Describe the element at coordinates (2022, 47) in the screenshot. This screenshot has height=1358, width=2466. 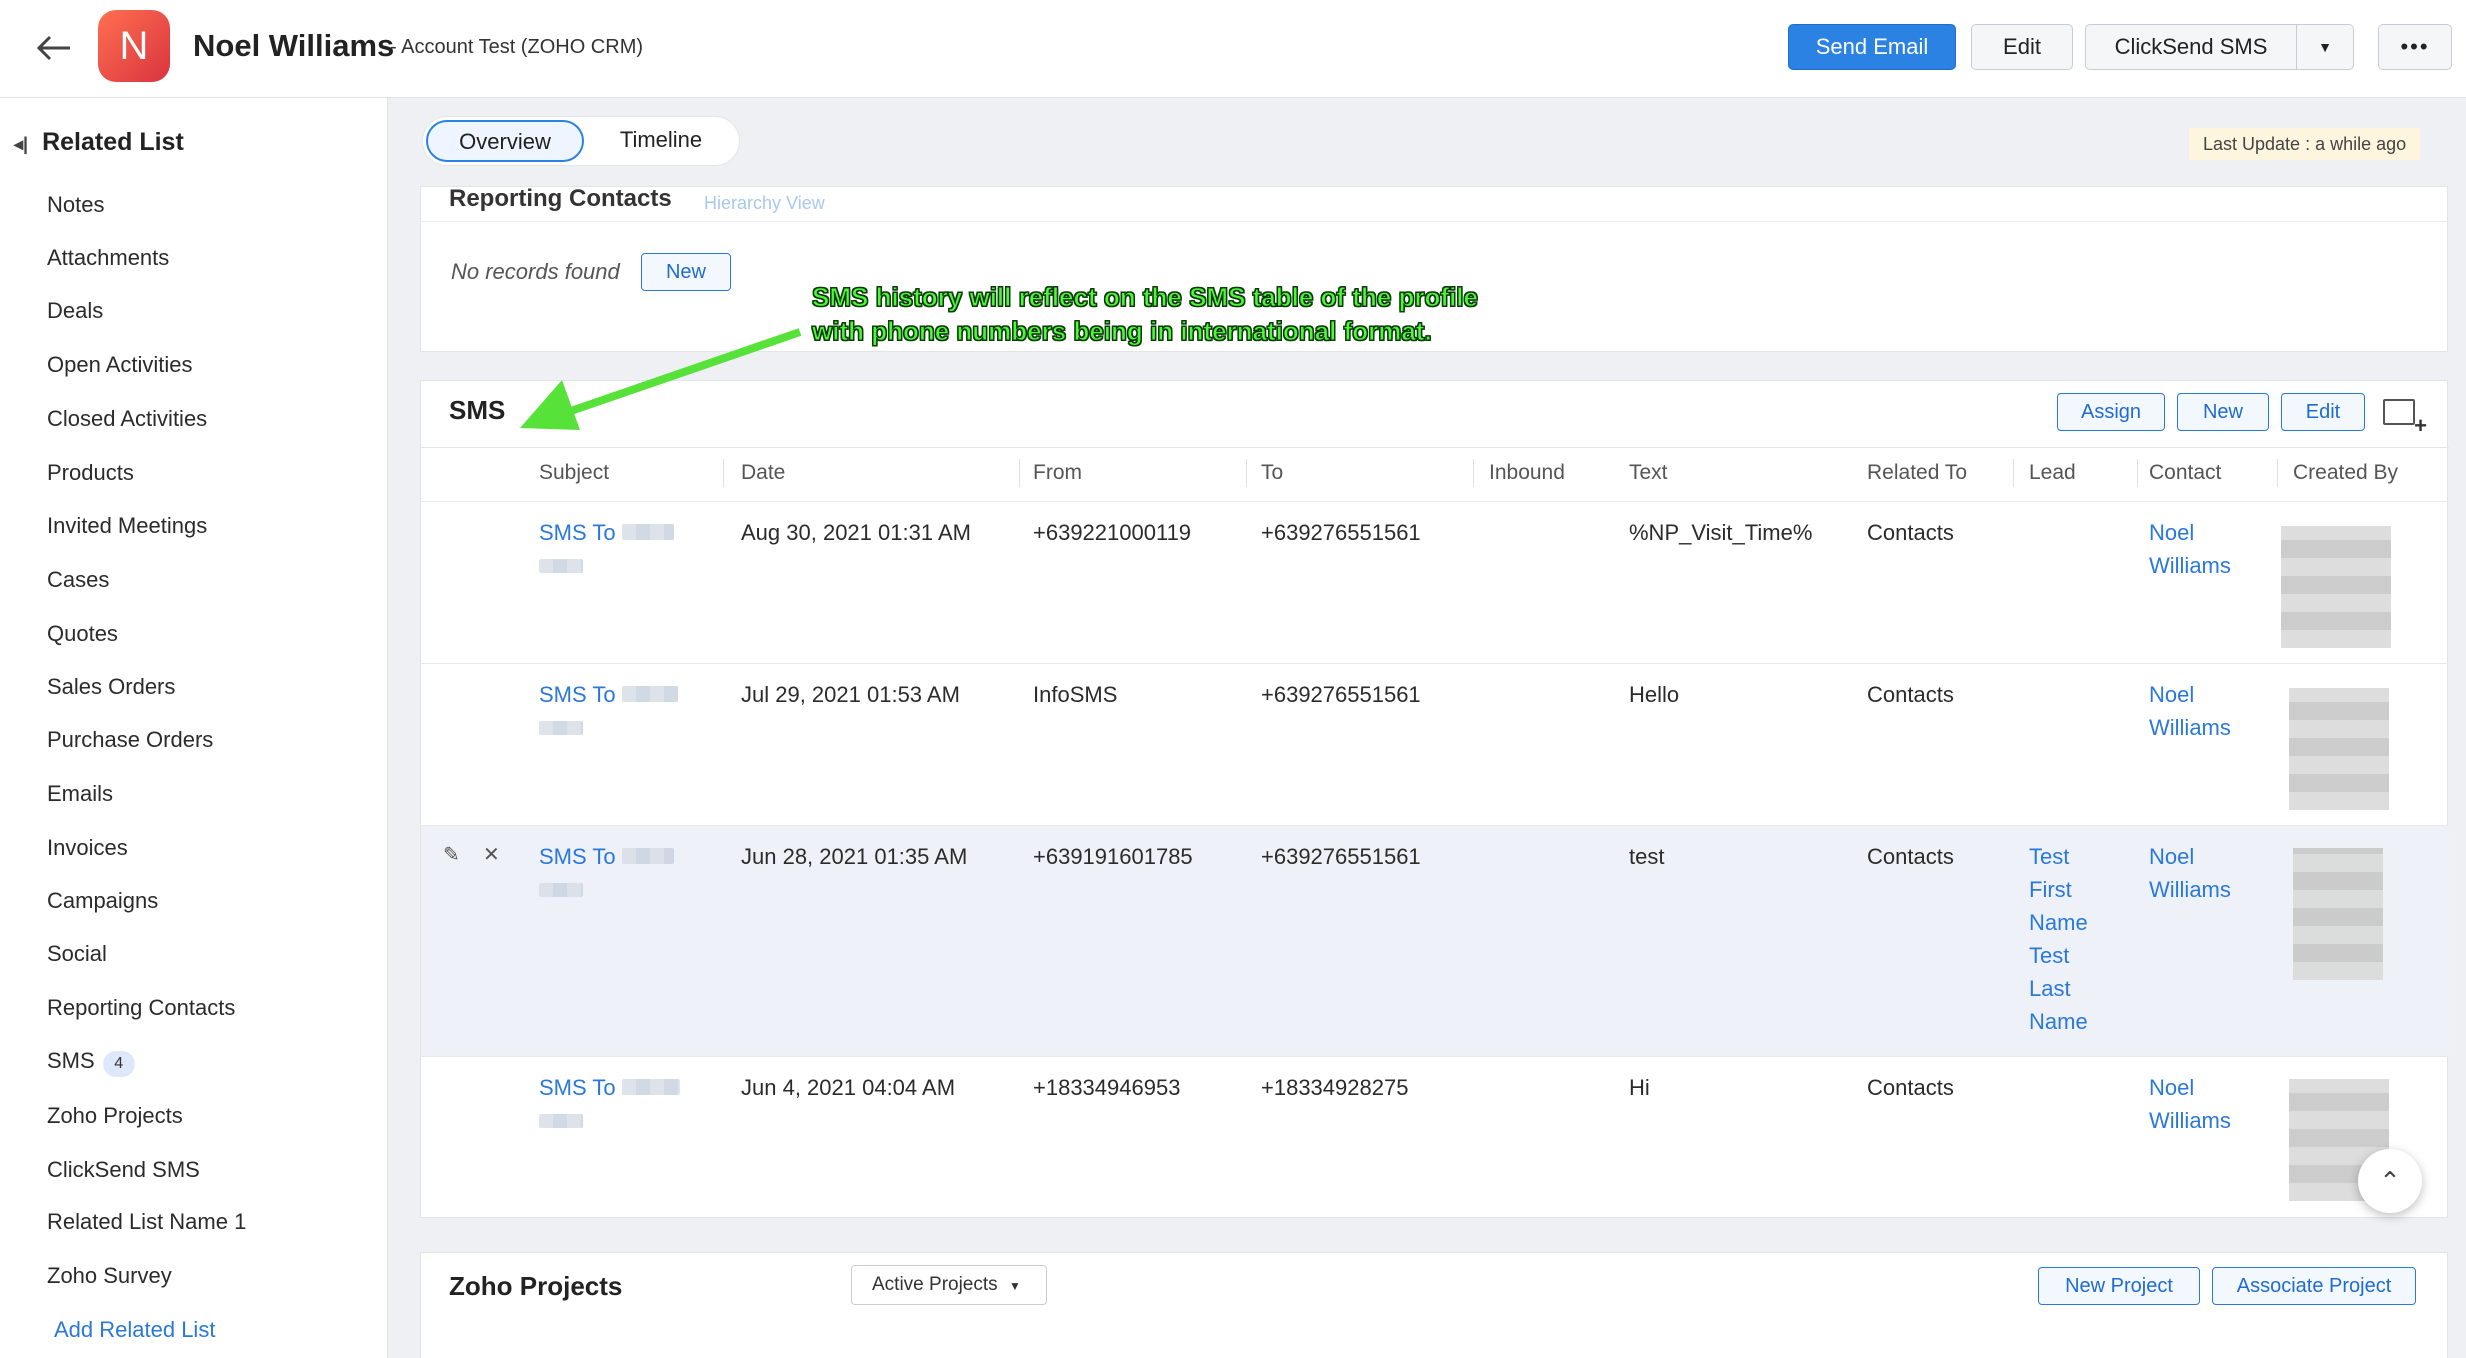
I see `edit-button: Edit` at that location.